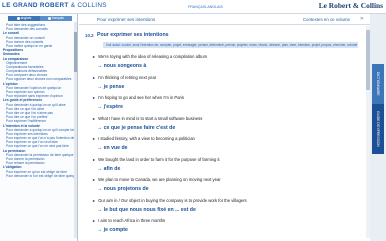 The height and width of the screenshot is (241, 386). I want to click on french-translation: → afin de, so click(108, 169).